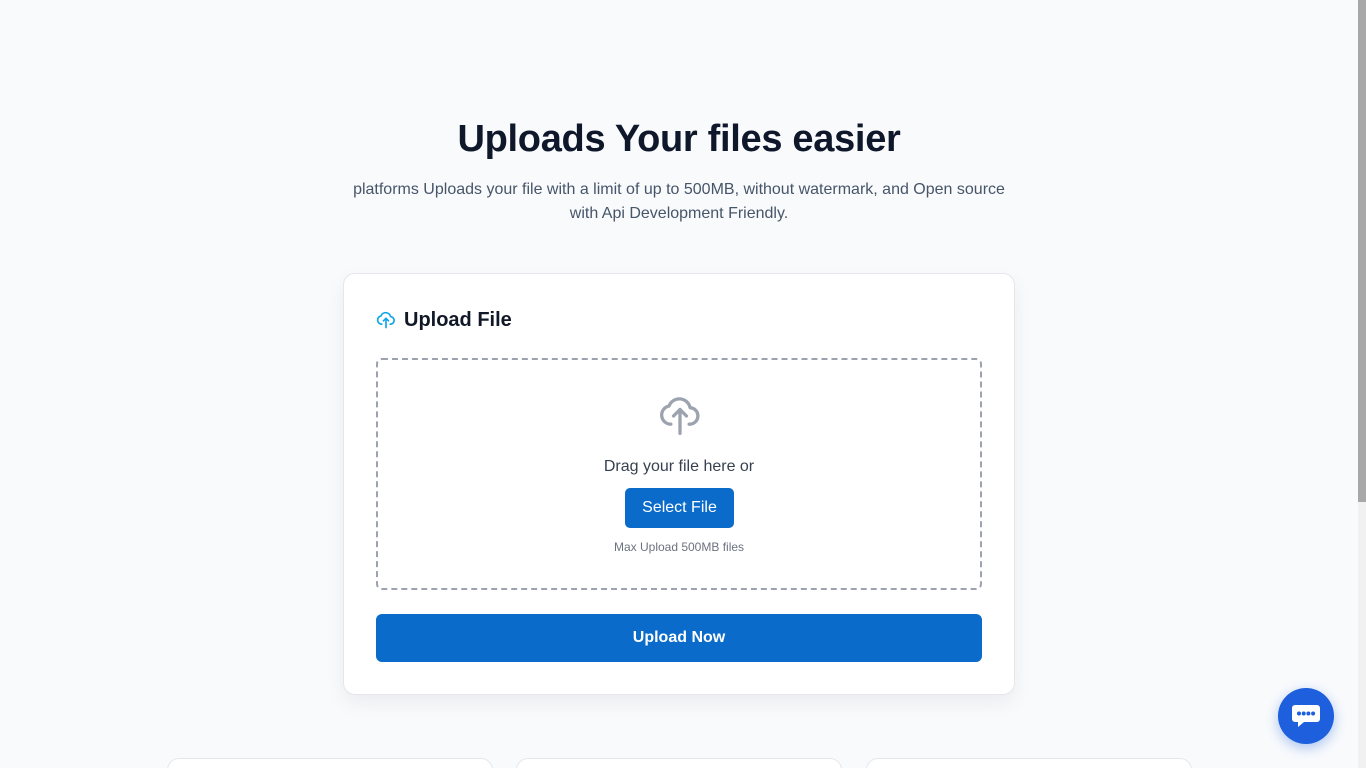  I want to click on page-scrollbar, so click(1362, 384).